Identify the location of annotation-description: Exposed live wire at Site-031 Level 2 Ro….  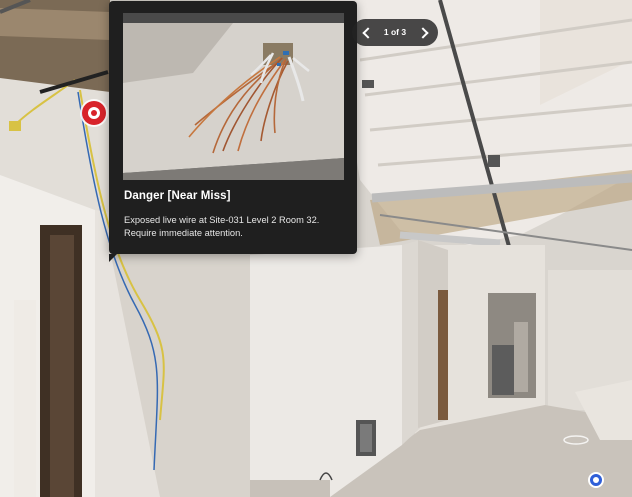
(222, 226).